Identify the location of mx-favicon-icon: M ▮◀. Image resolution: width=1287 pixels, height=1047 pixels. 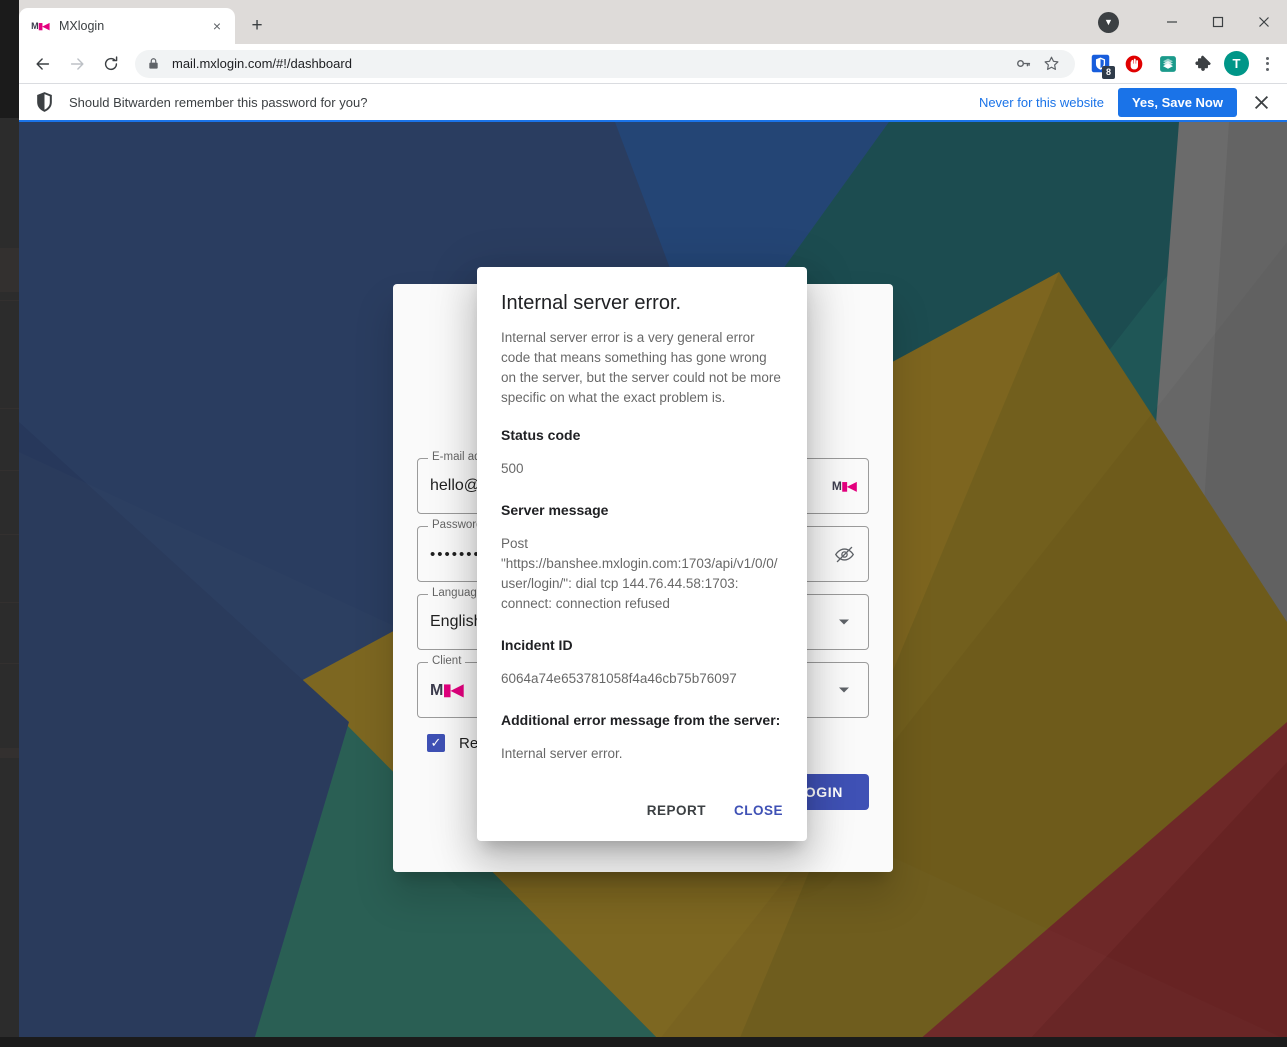
(40, 26).